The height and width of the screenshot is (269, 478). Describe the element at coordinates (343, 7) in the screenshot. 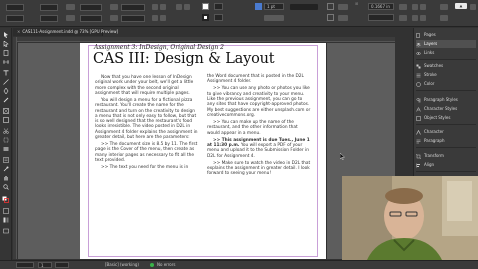

I see `wrap-icon` at that location.